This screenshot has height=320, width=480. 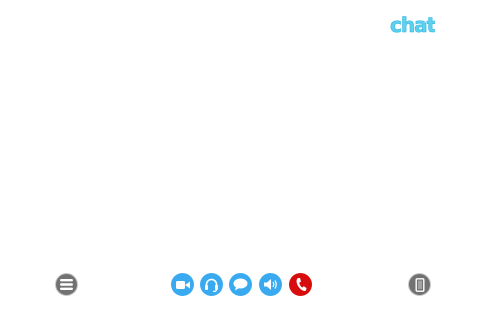 I want to click on logo-text: chat., so click(x=412, y=25).